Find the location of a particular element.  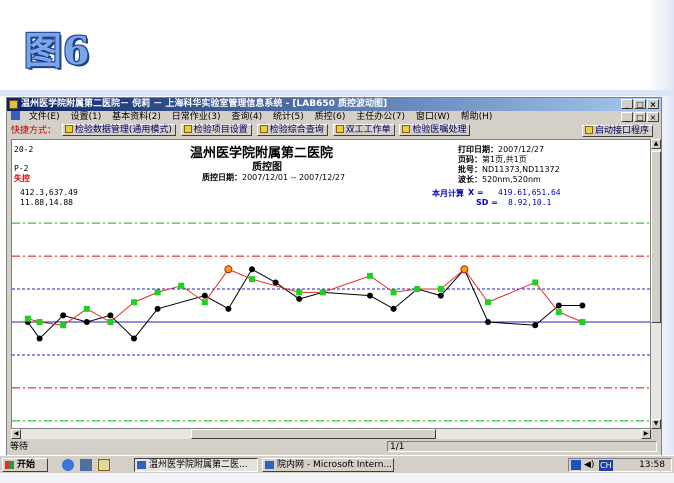

status-text: 等待 is located at coordinates (19, 447).